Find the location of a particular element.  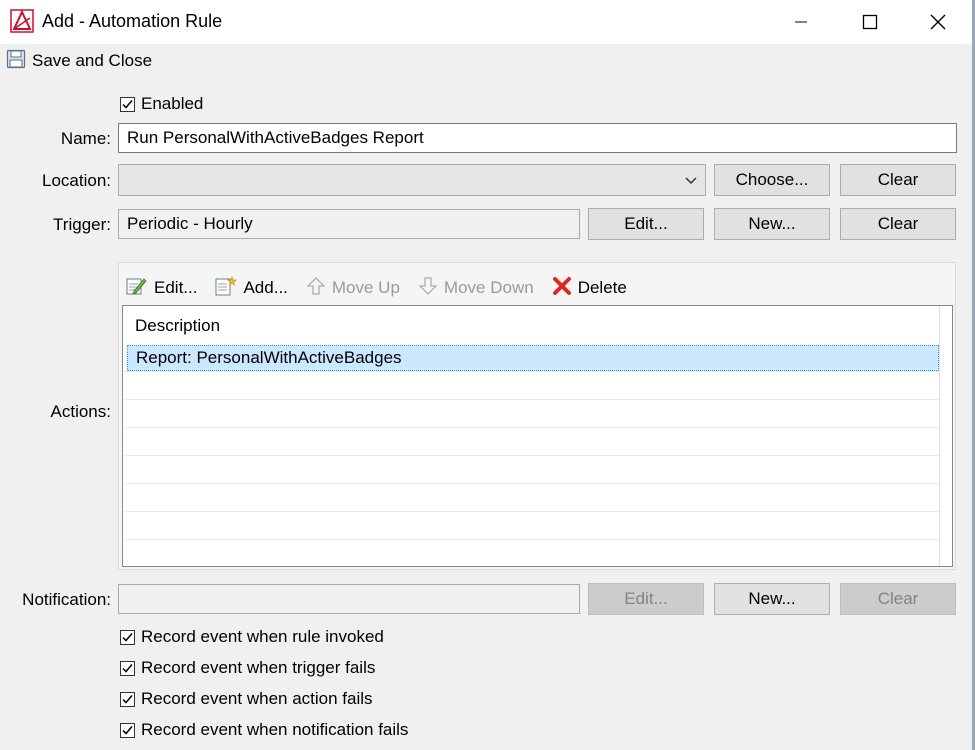

maximize-button is located at coordinates (870, 22).